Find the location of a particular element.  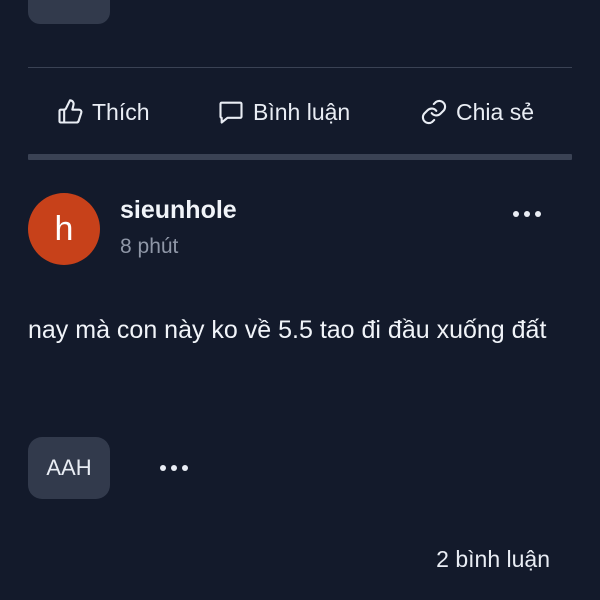

comment-button: Bình luận is located at coordinates (283, 112).